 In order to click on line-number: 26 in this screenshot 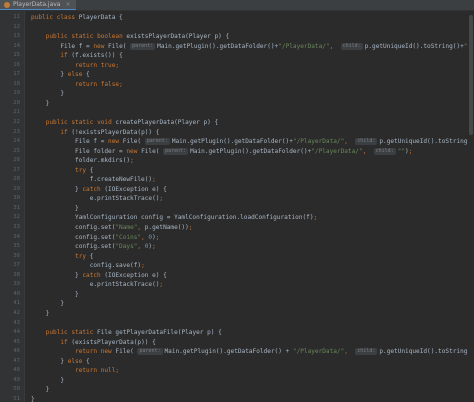, I will do `click(16, 160)`.